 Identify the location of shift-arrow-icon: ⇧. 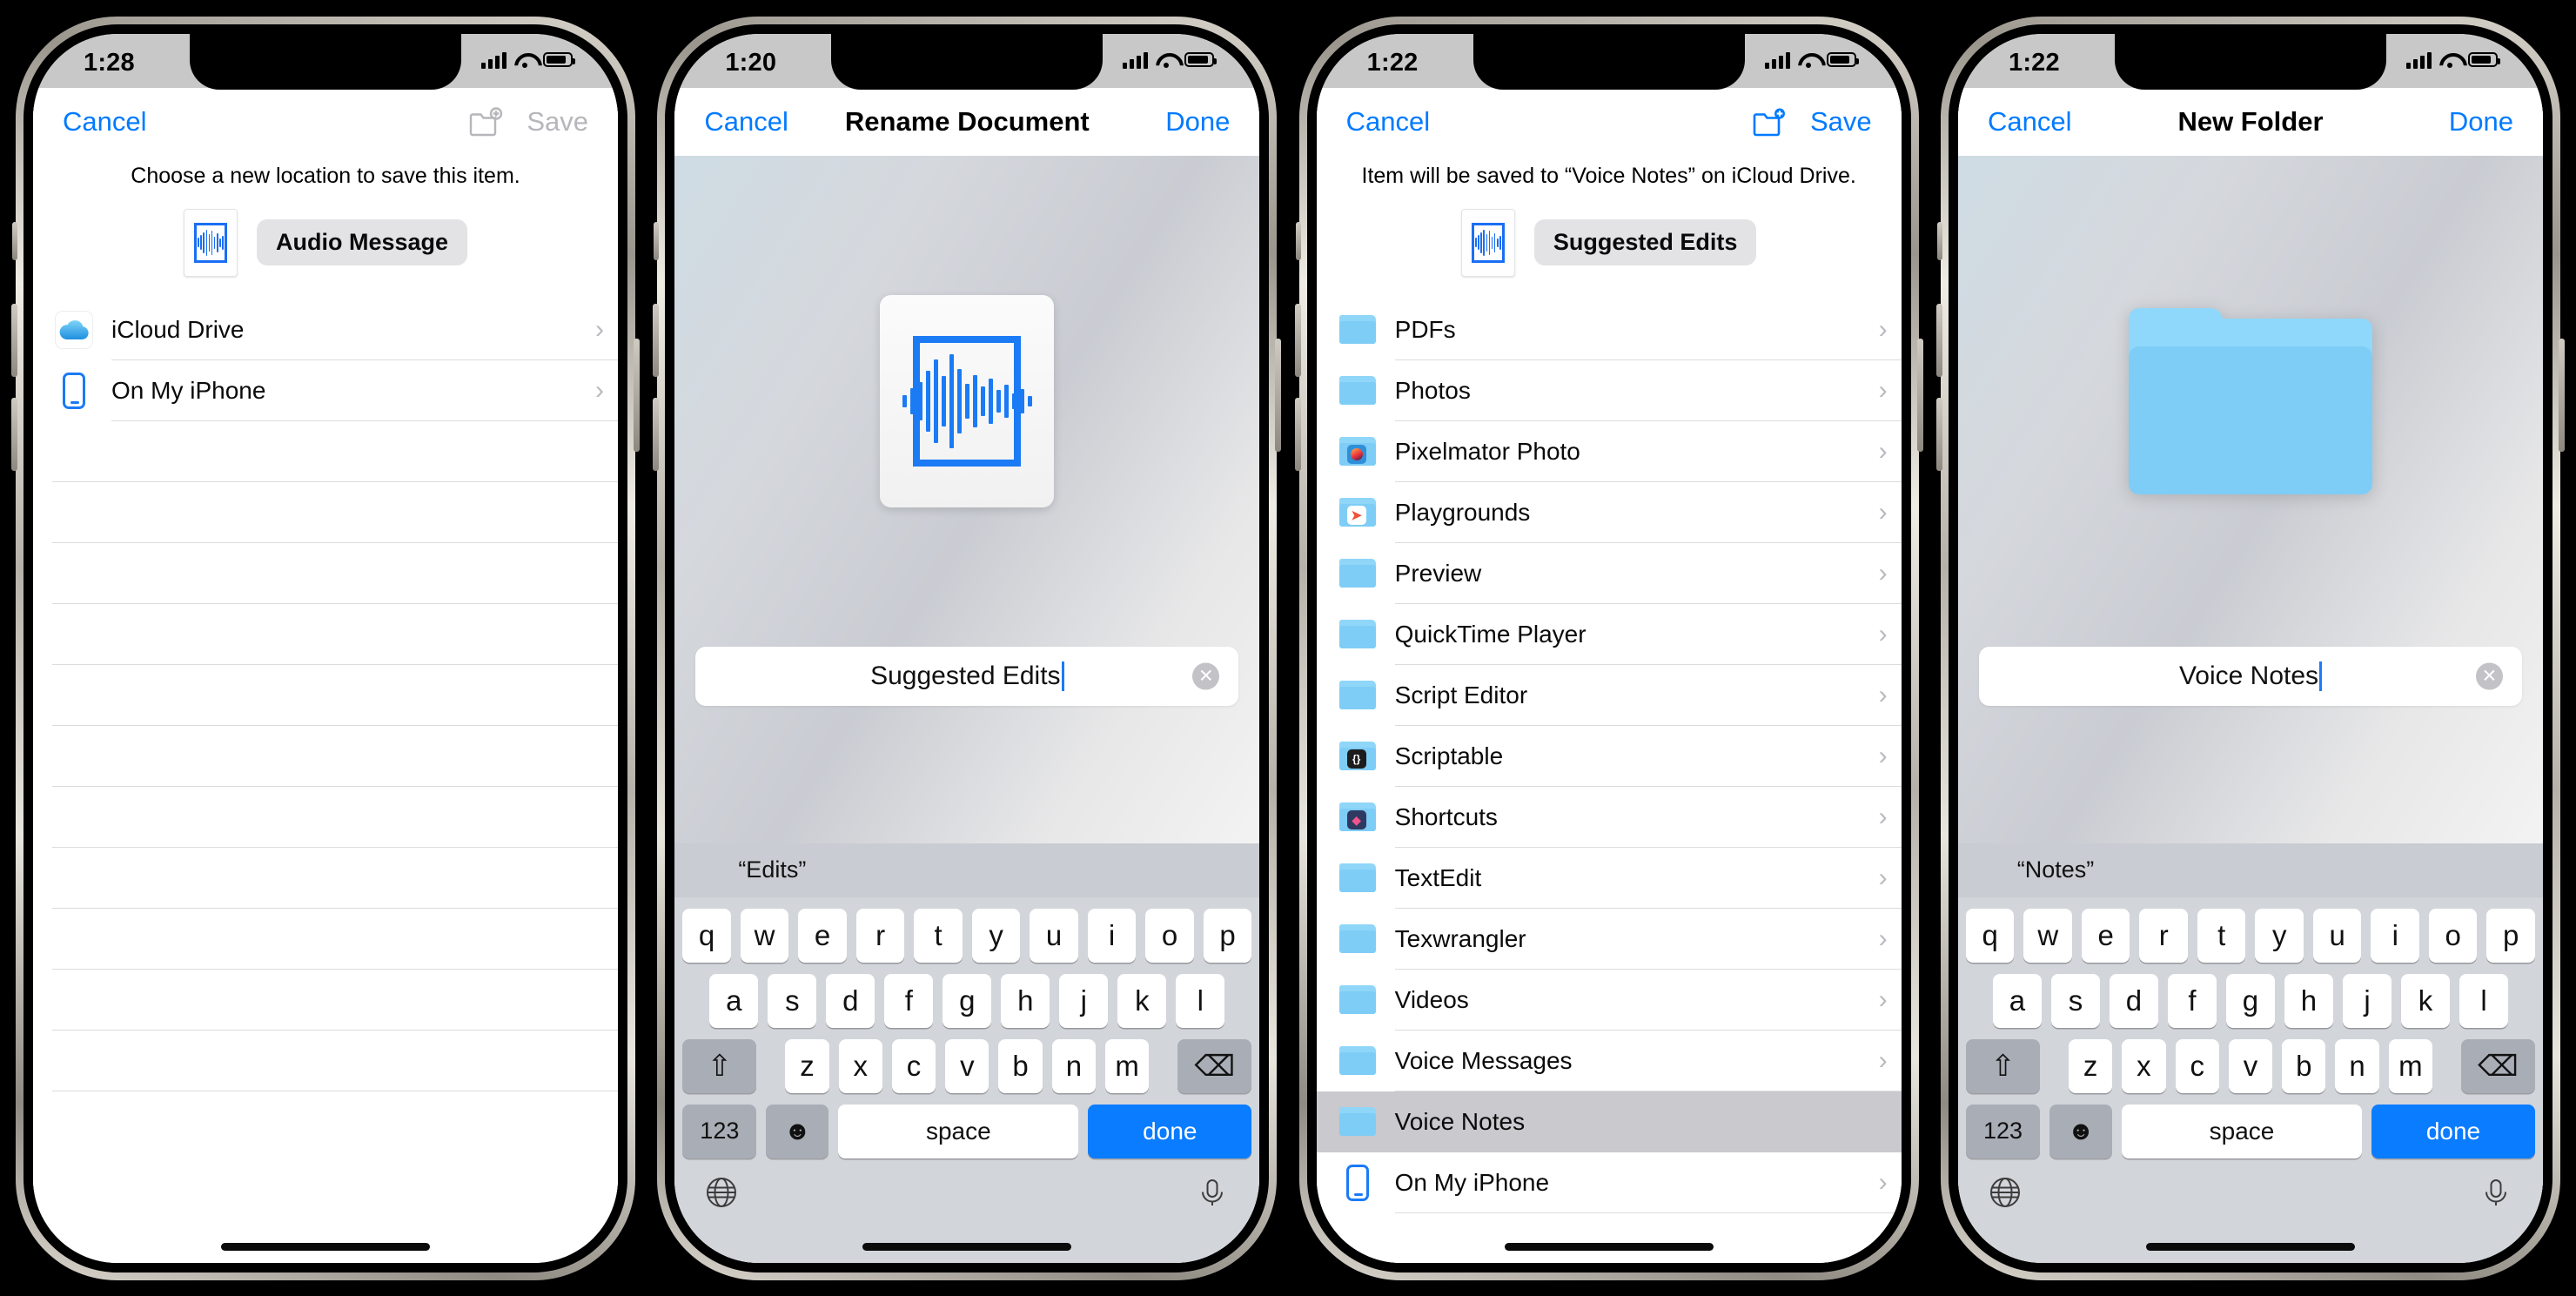
(719, 1065).